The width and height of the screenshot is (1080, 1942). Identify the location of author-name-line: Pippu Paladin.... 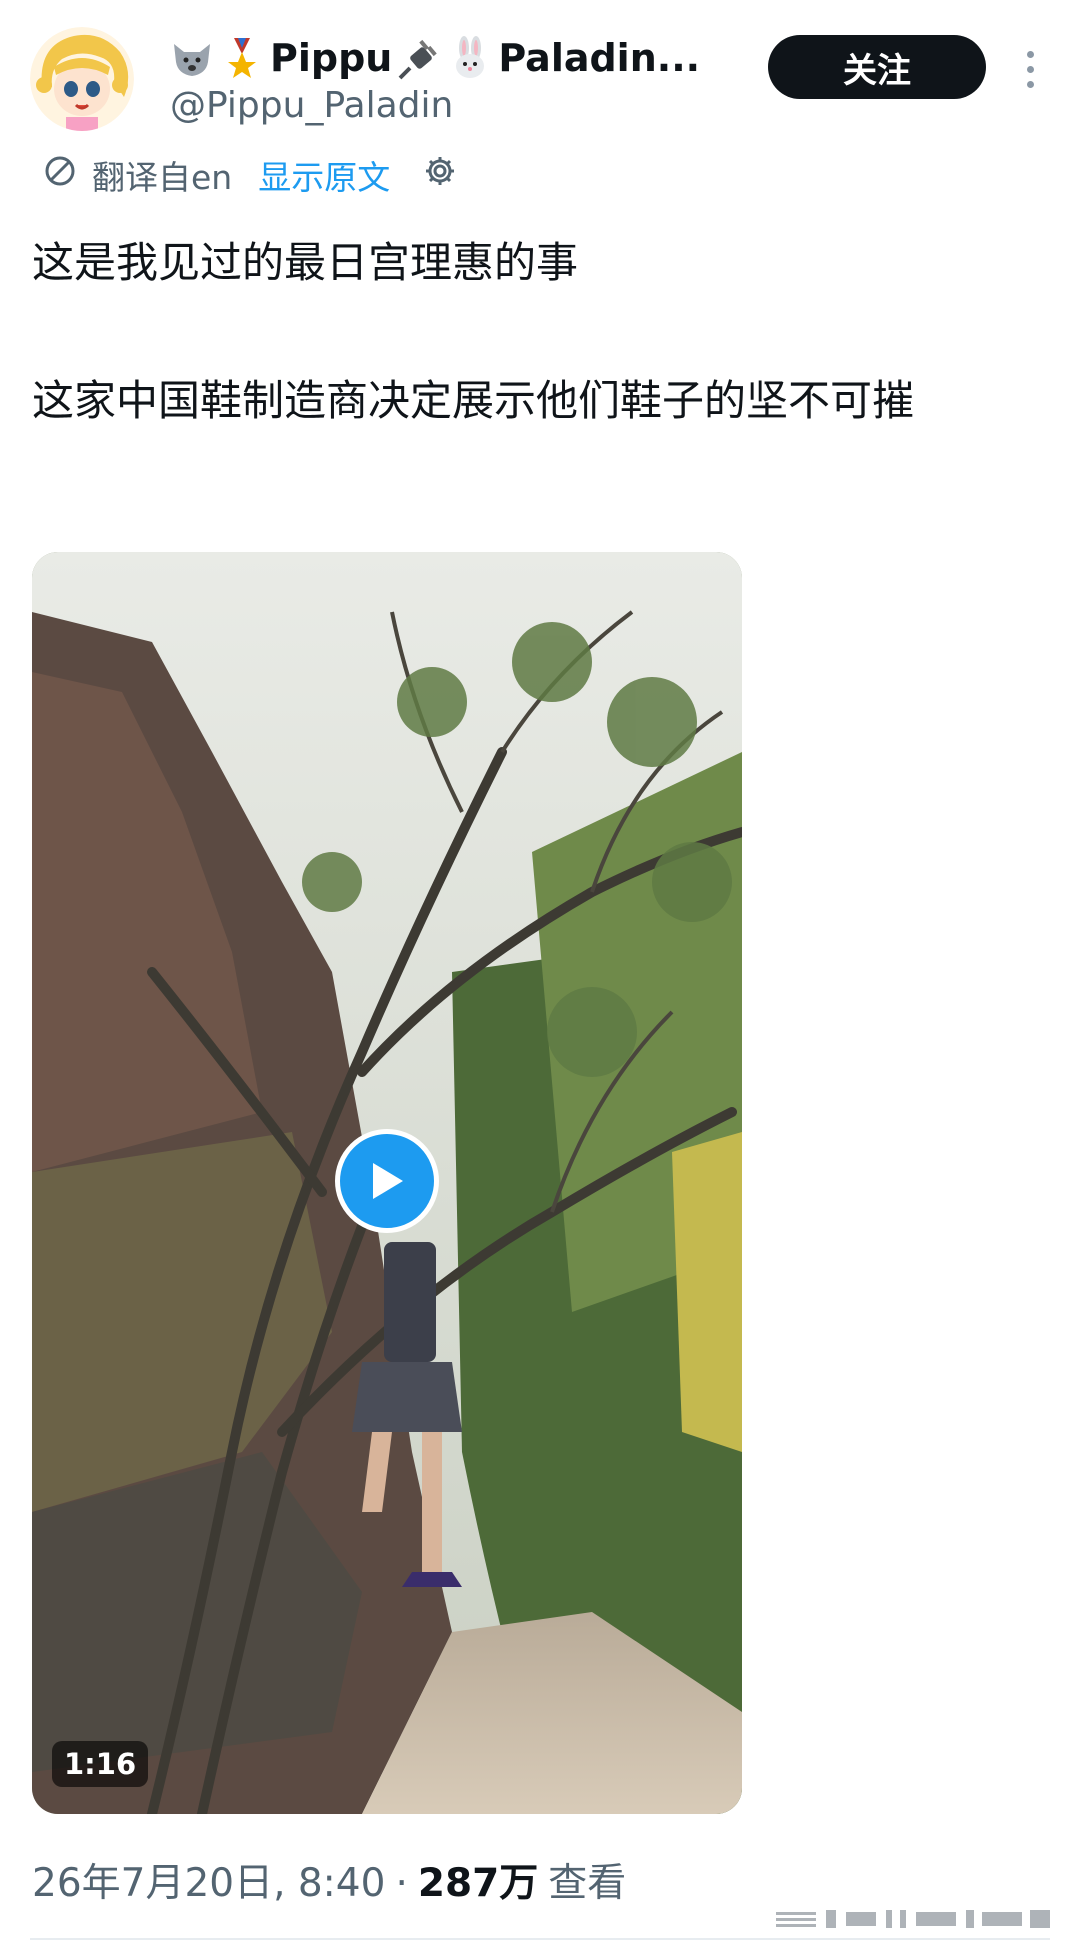
(435, 58).